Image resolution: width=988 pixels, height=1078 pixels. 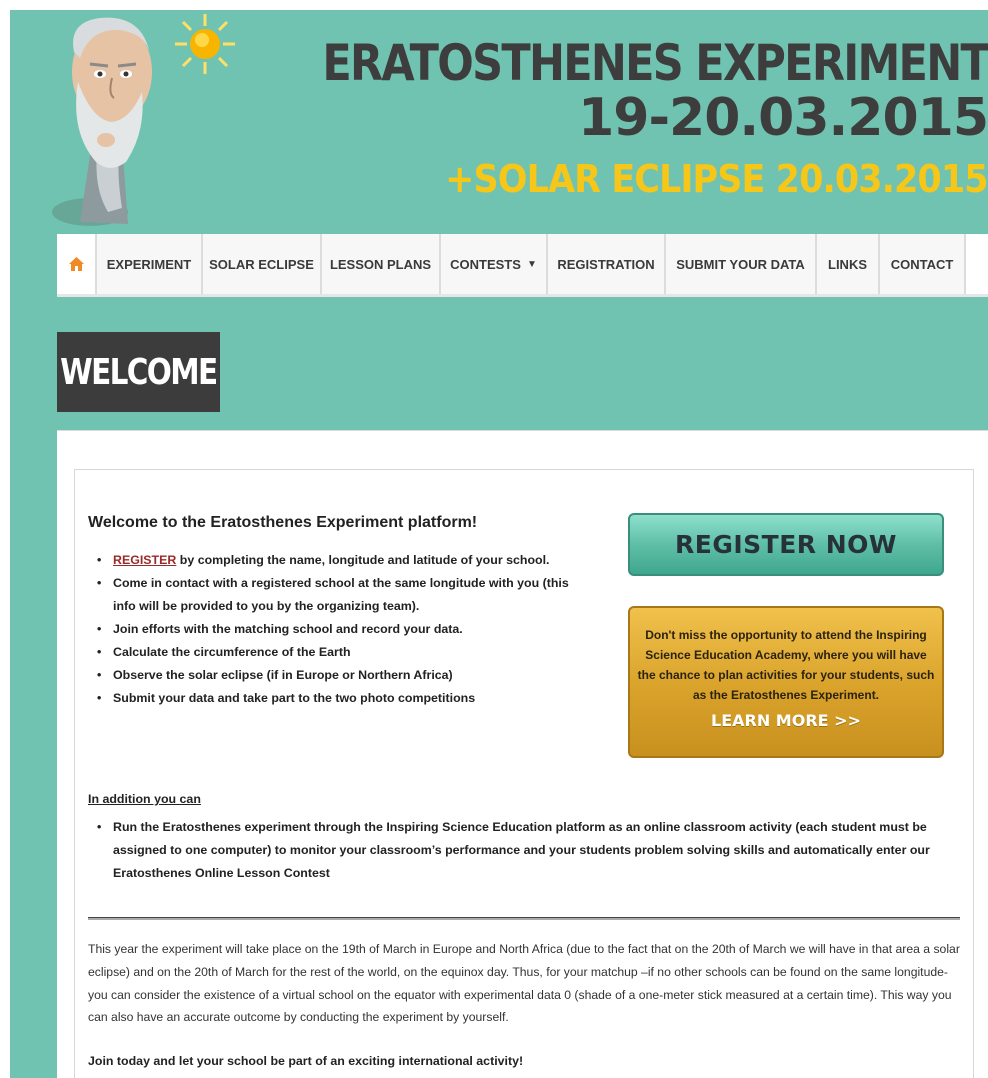 I want to click on home-icon, so click(x=76, y=264).